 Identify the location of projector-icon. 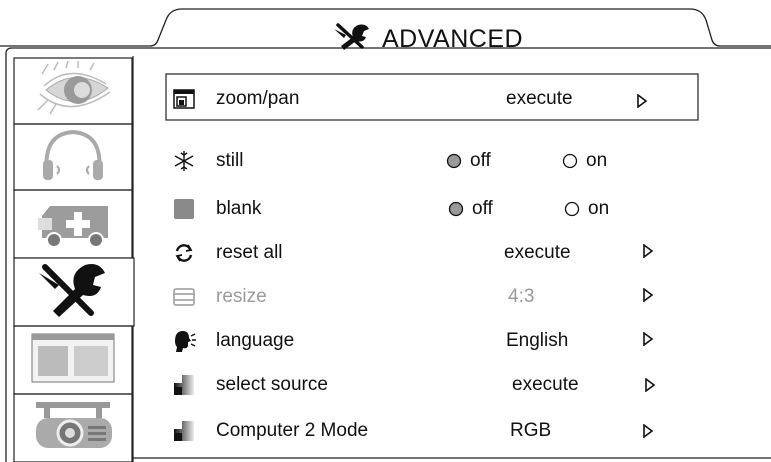
(73, 428).